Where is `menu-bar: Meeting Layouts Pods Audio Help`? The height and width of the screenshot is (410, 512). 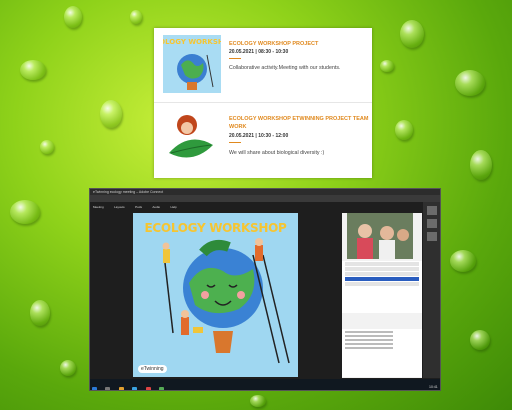 menu-bar: Meeting Layouts Pods Audio Help is located at coordinates (265, 202).